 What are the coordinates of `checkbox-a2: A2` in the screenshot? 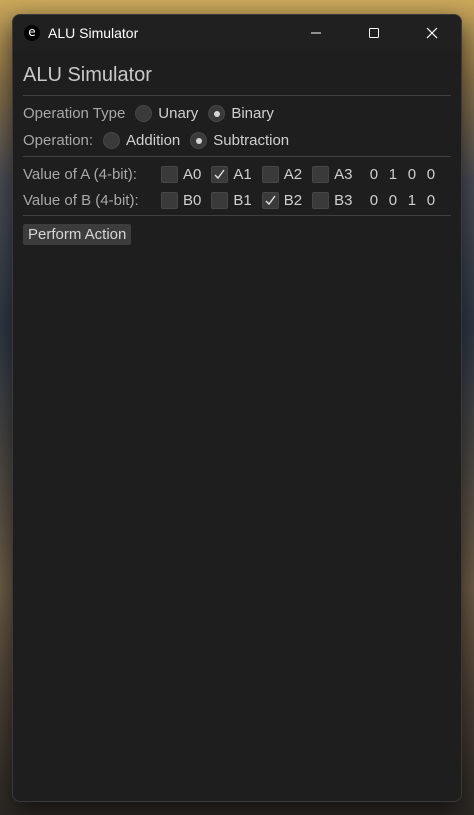 It's located at (282, 174).